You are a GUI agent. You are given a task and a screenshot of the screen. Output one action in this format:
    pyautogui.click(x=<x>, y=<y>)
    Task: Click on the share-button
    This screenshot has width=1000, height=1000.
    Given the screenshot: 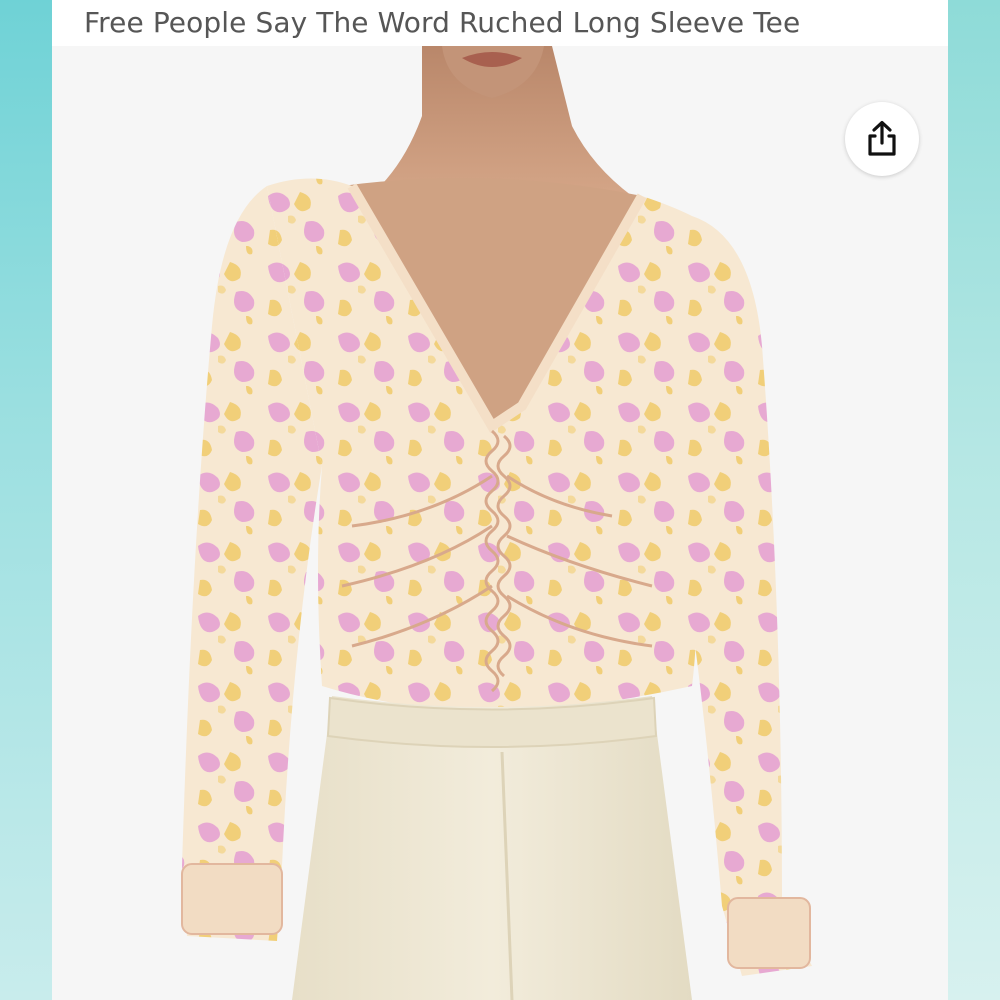 What is the action you would take?
    pyautogui.click(x=882, y=139)
    